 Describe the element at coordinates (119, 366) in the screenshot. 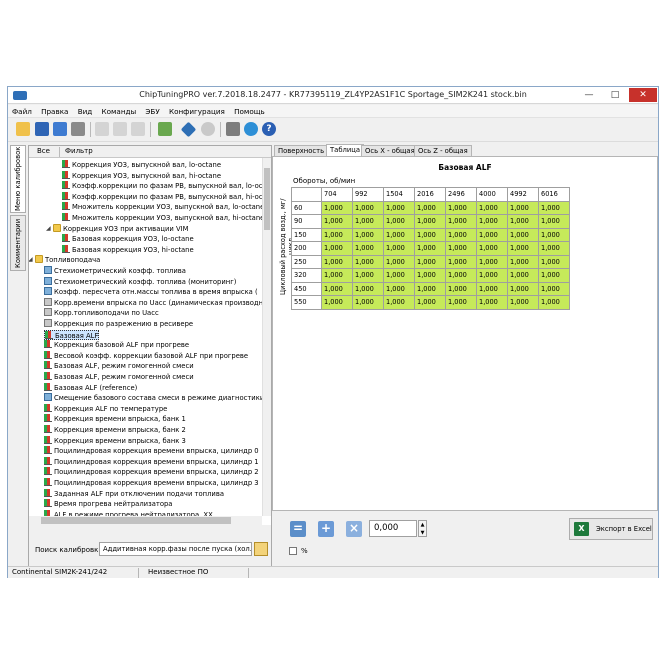

I see `tree-item: Базовая ALF, режим гомогенной смеси` at that location.